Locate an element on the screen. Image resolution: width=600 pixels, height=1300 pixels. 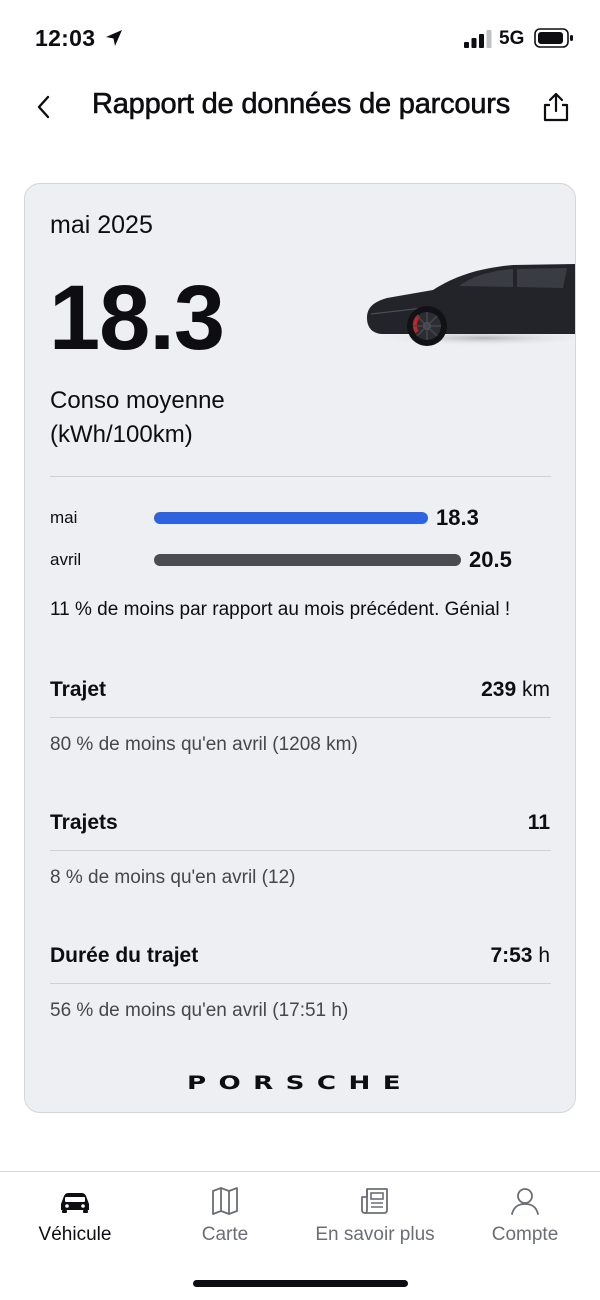
nav-label-account: Compte is located at coordinates (525, 1234).